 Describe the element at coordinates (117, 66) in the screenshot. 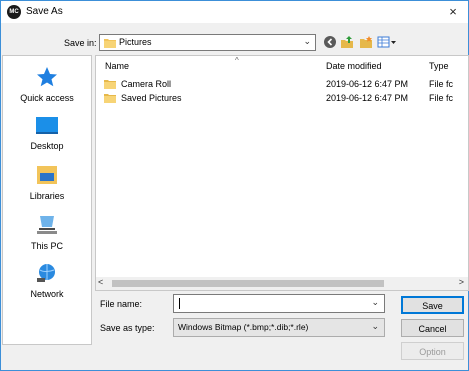

I see `column-header-name: Name` at that location.